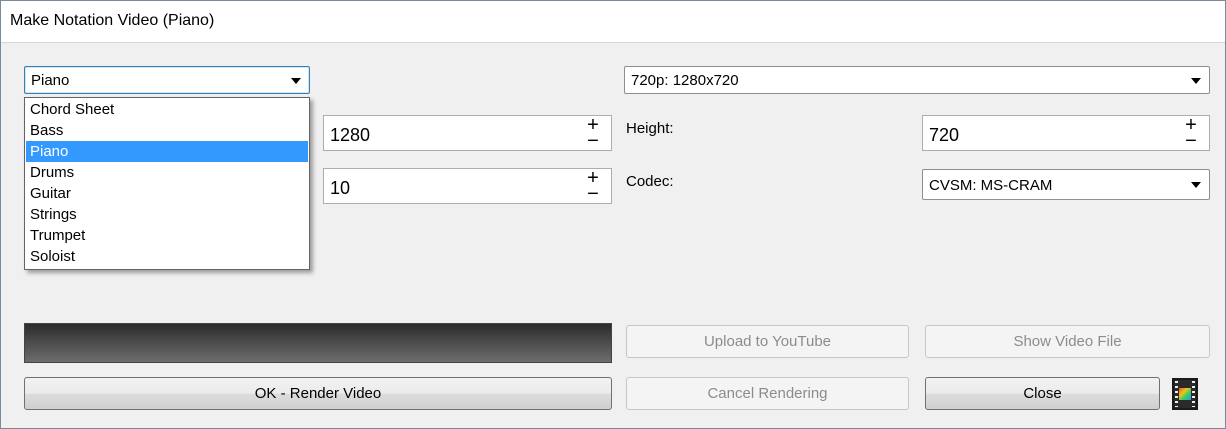 This screenshot has height=429, width=1226. I want to click on film-strip-icon, so click(1185, 394).